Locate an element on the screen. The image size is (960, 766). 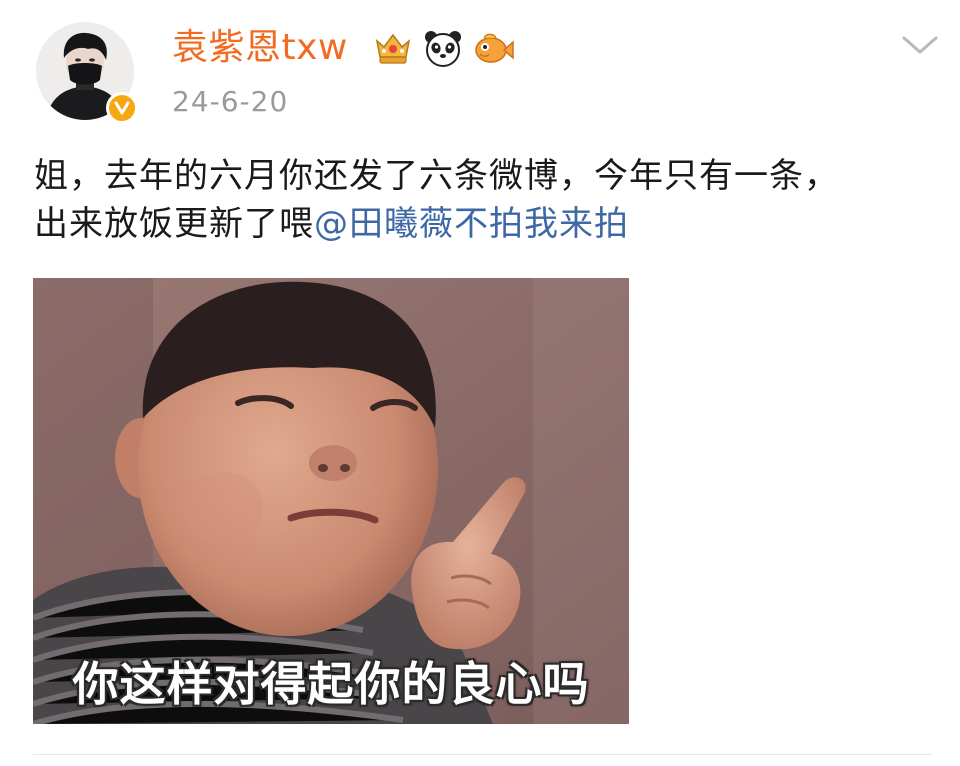
post-text-line: 出来放饭更新了喂@田曦薇不拍我来拍 is located at coordinates (489, 224).